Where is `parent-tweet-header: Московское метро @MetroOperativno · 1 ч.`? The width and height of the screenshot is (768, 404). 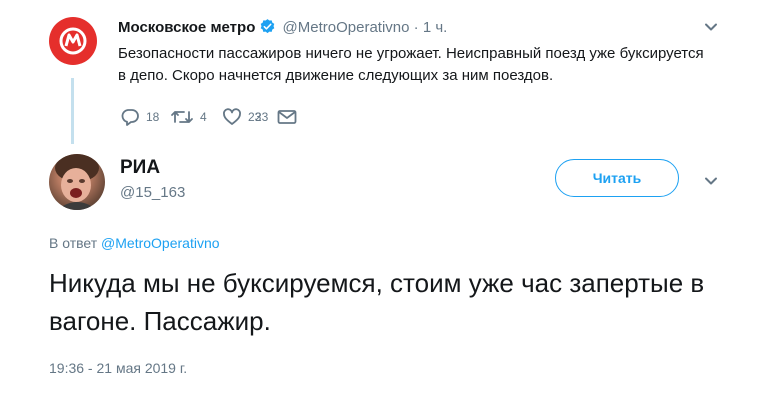 parent-tweet-header: Московское метро @MetroOperativno · 1 ч. is located at coordinates (282, 28).